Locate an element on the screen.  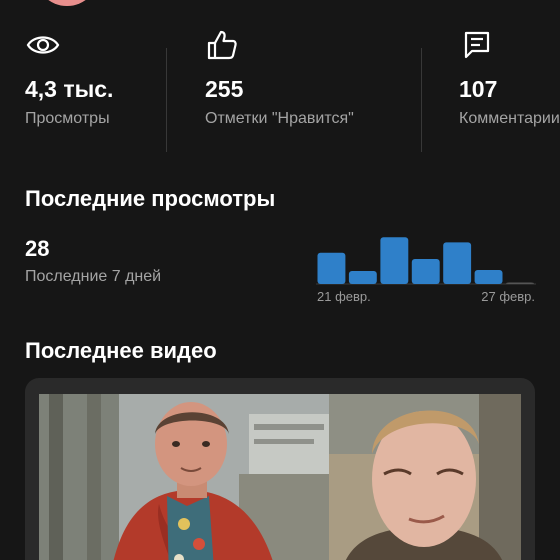
latest-video-title: Последнее видео is located at coordinates (121, 350).